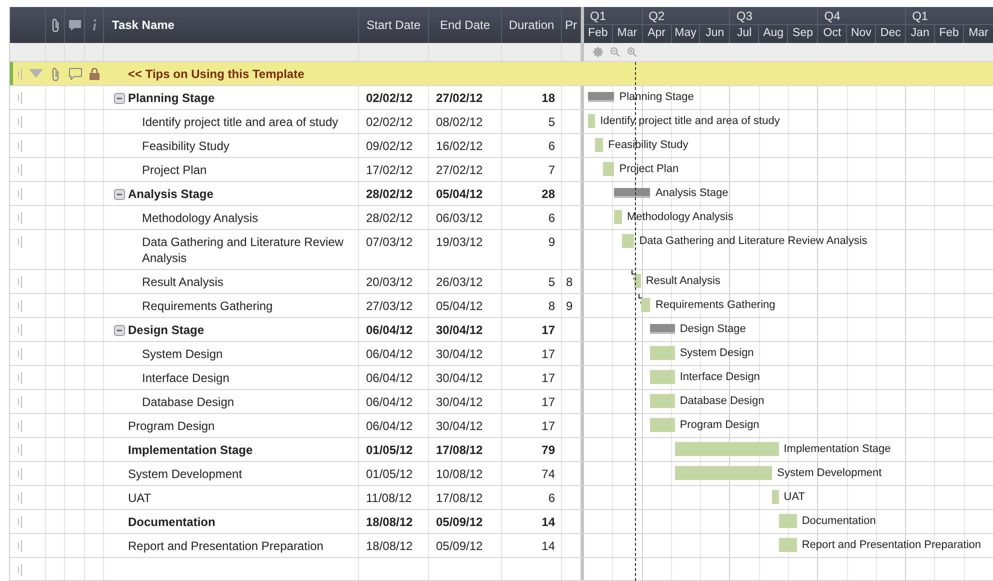 The width and height of the screenshot is (993, 581). I want to click on date-cell: 02/02/12, so click(389, 122).